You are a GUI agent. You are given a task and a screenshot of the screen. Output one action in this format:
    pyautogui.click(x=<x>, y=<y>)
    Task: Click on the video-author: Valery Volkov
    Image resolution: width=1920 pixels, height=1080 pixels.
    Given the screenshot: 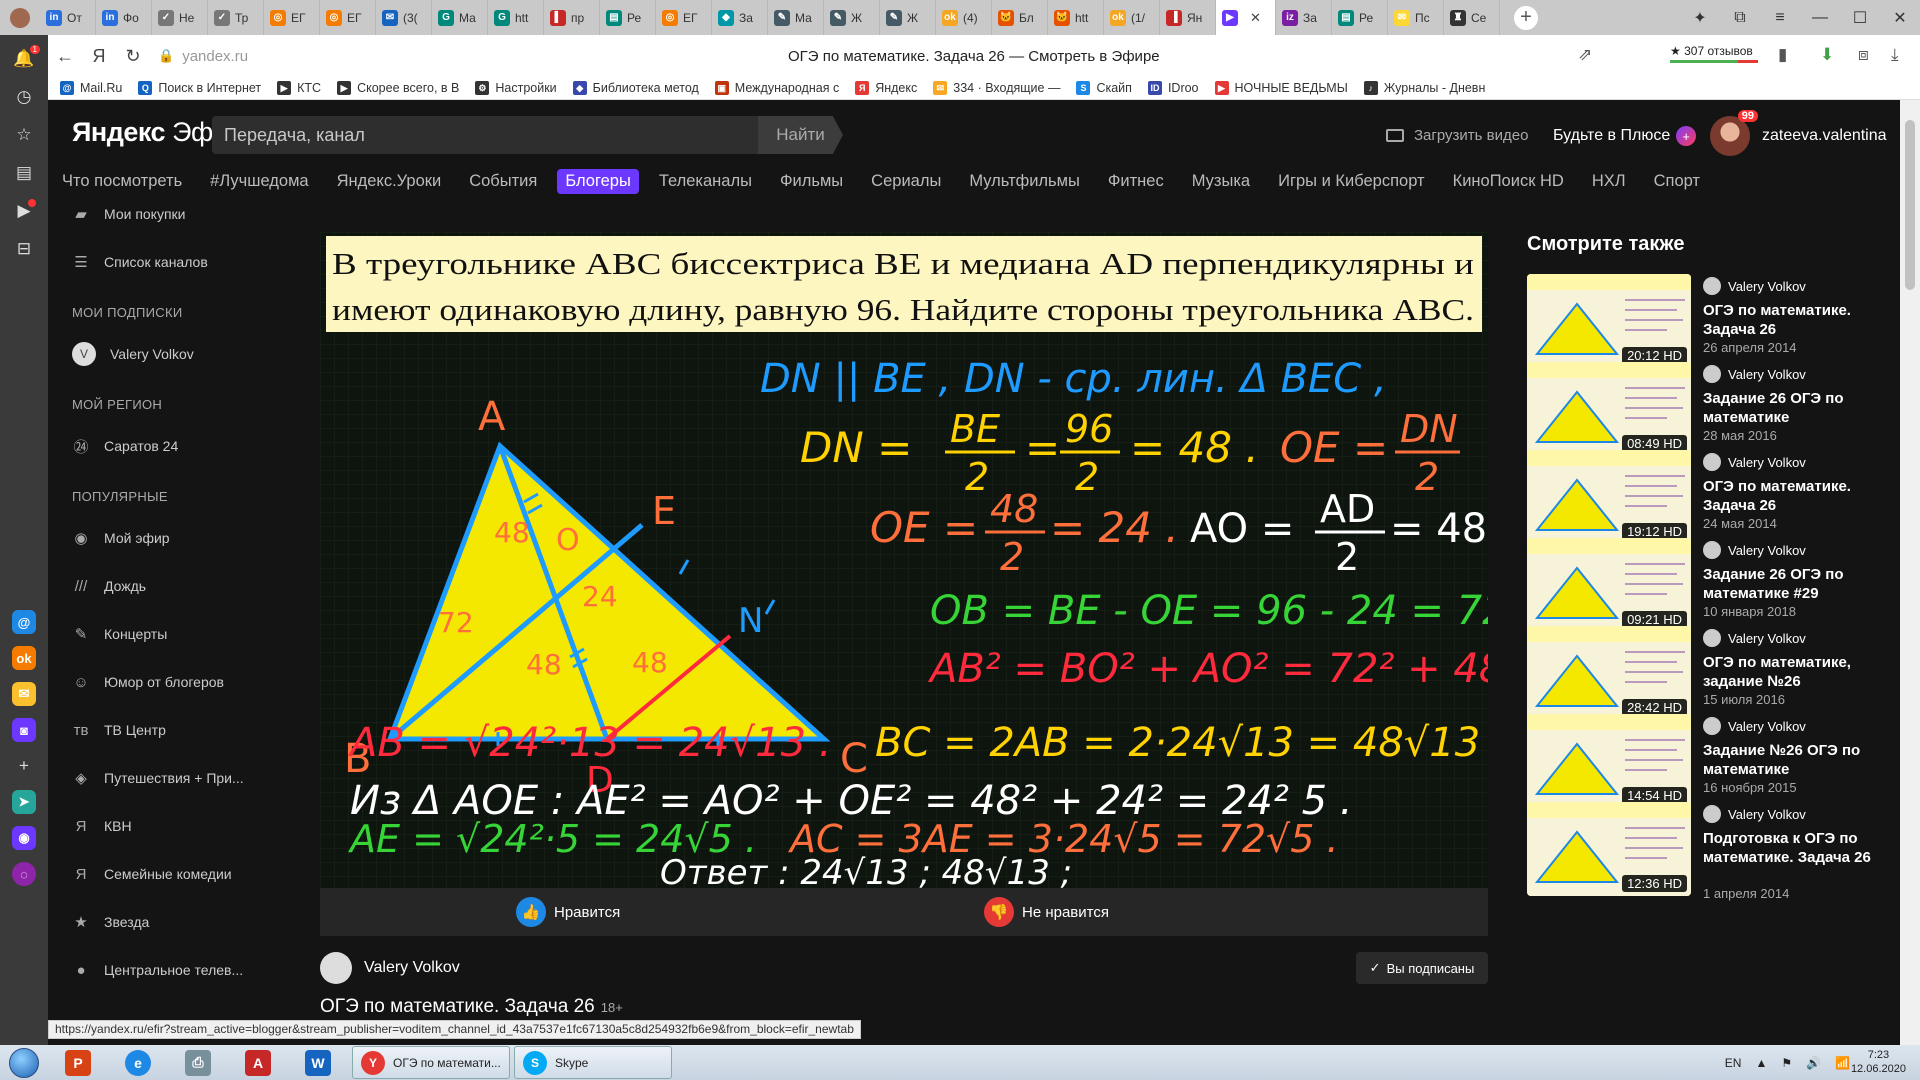 What is the action you would take?
    pyautogui.click(x=390, y=968)
    